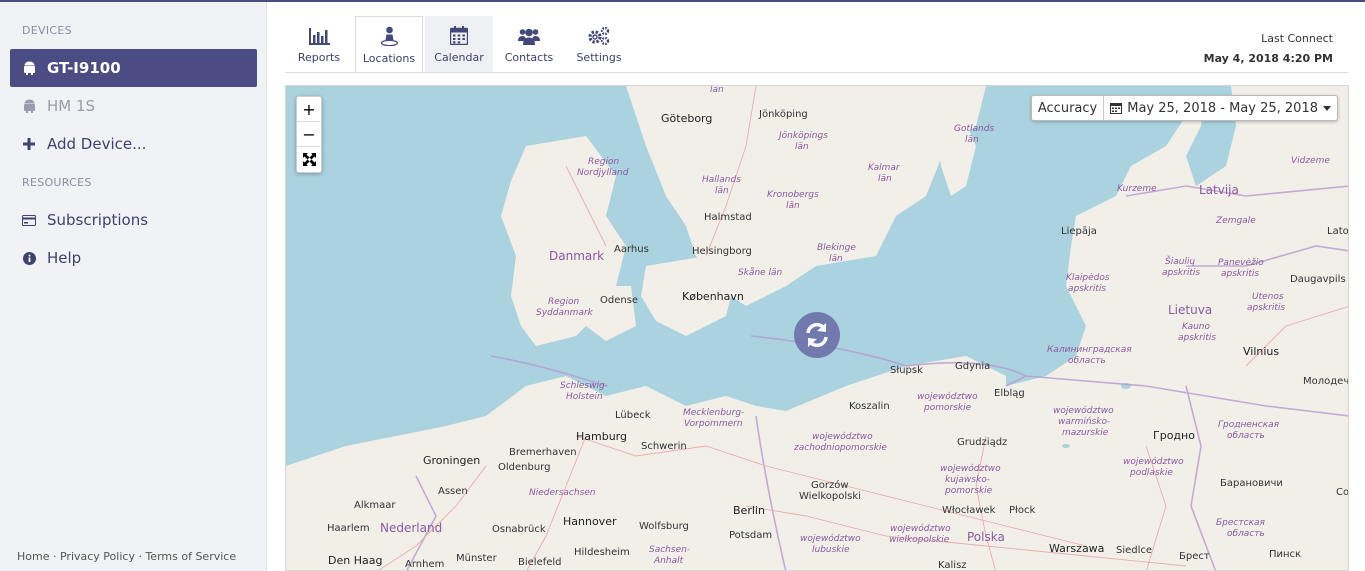 The height and width of the screenshot is (571, 1365). What do you see at coordinates (1089, 350) in the screenshot?
I see `map-label: Калининградская` at bounding box center [1089, 350].